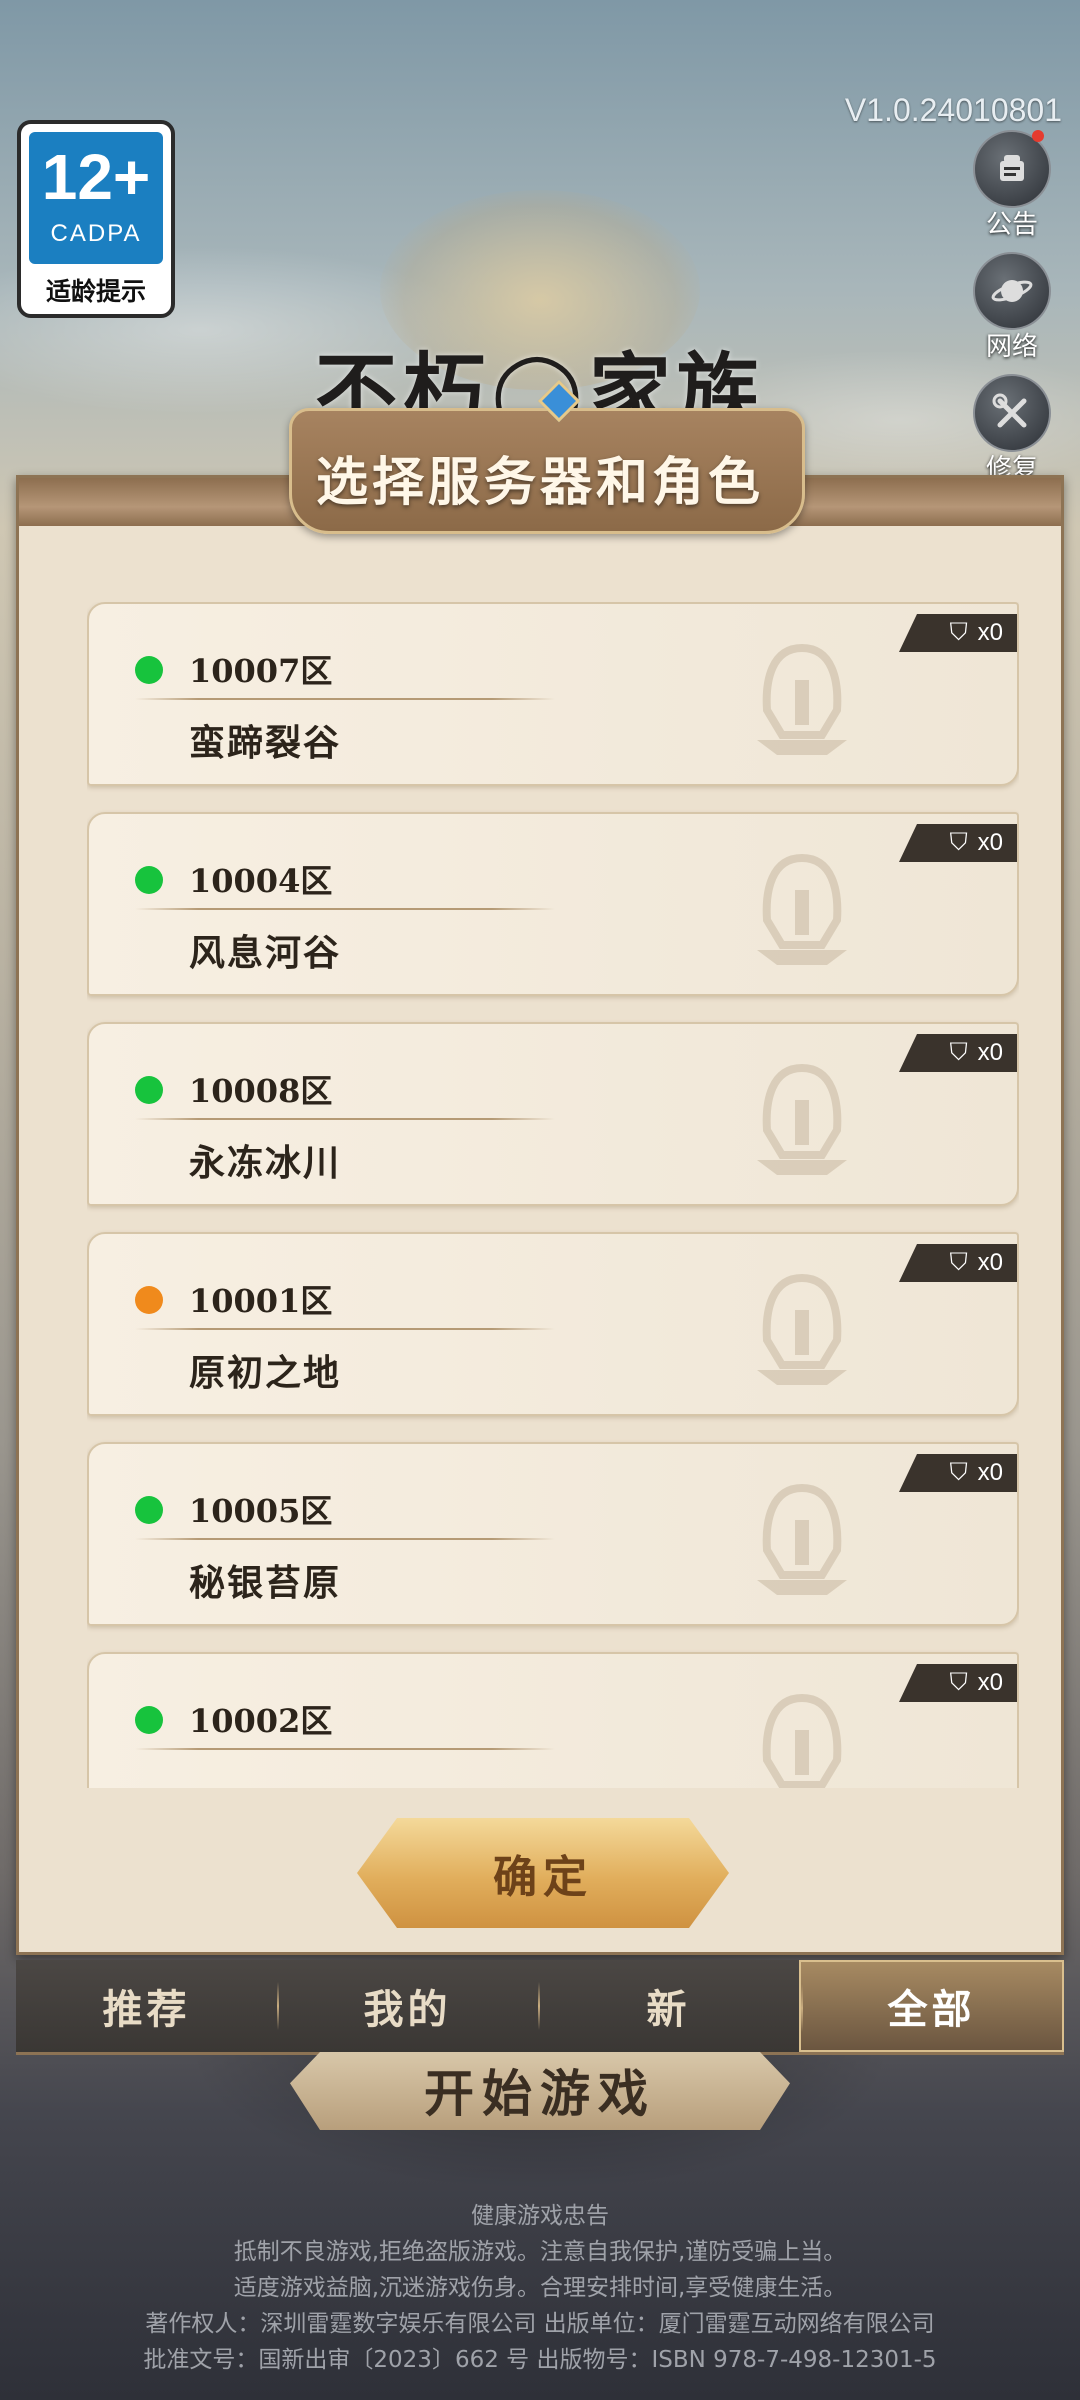  I want to click on age-rating-number: 12+, so click(96, 177).